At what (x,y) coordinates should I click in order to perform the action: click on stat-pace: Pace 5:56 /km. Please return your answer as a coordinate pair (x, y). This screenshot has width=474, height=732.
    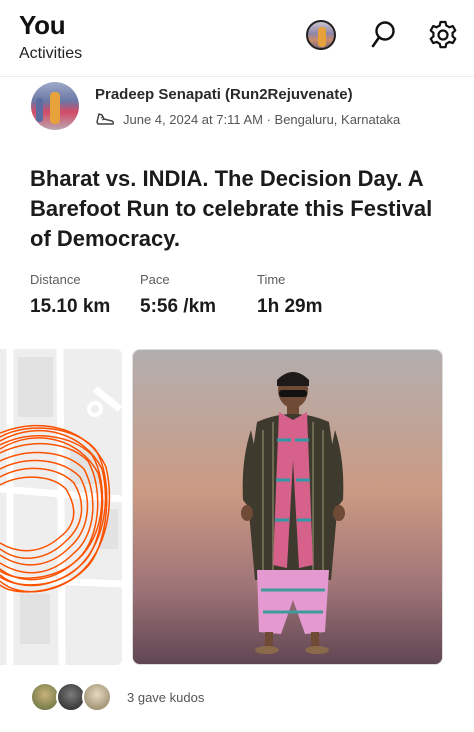
    Looking at the image, I should click on (178, 295).